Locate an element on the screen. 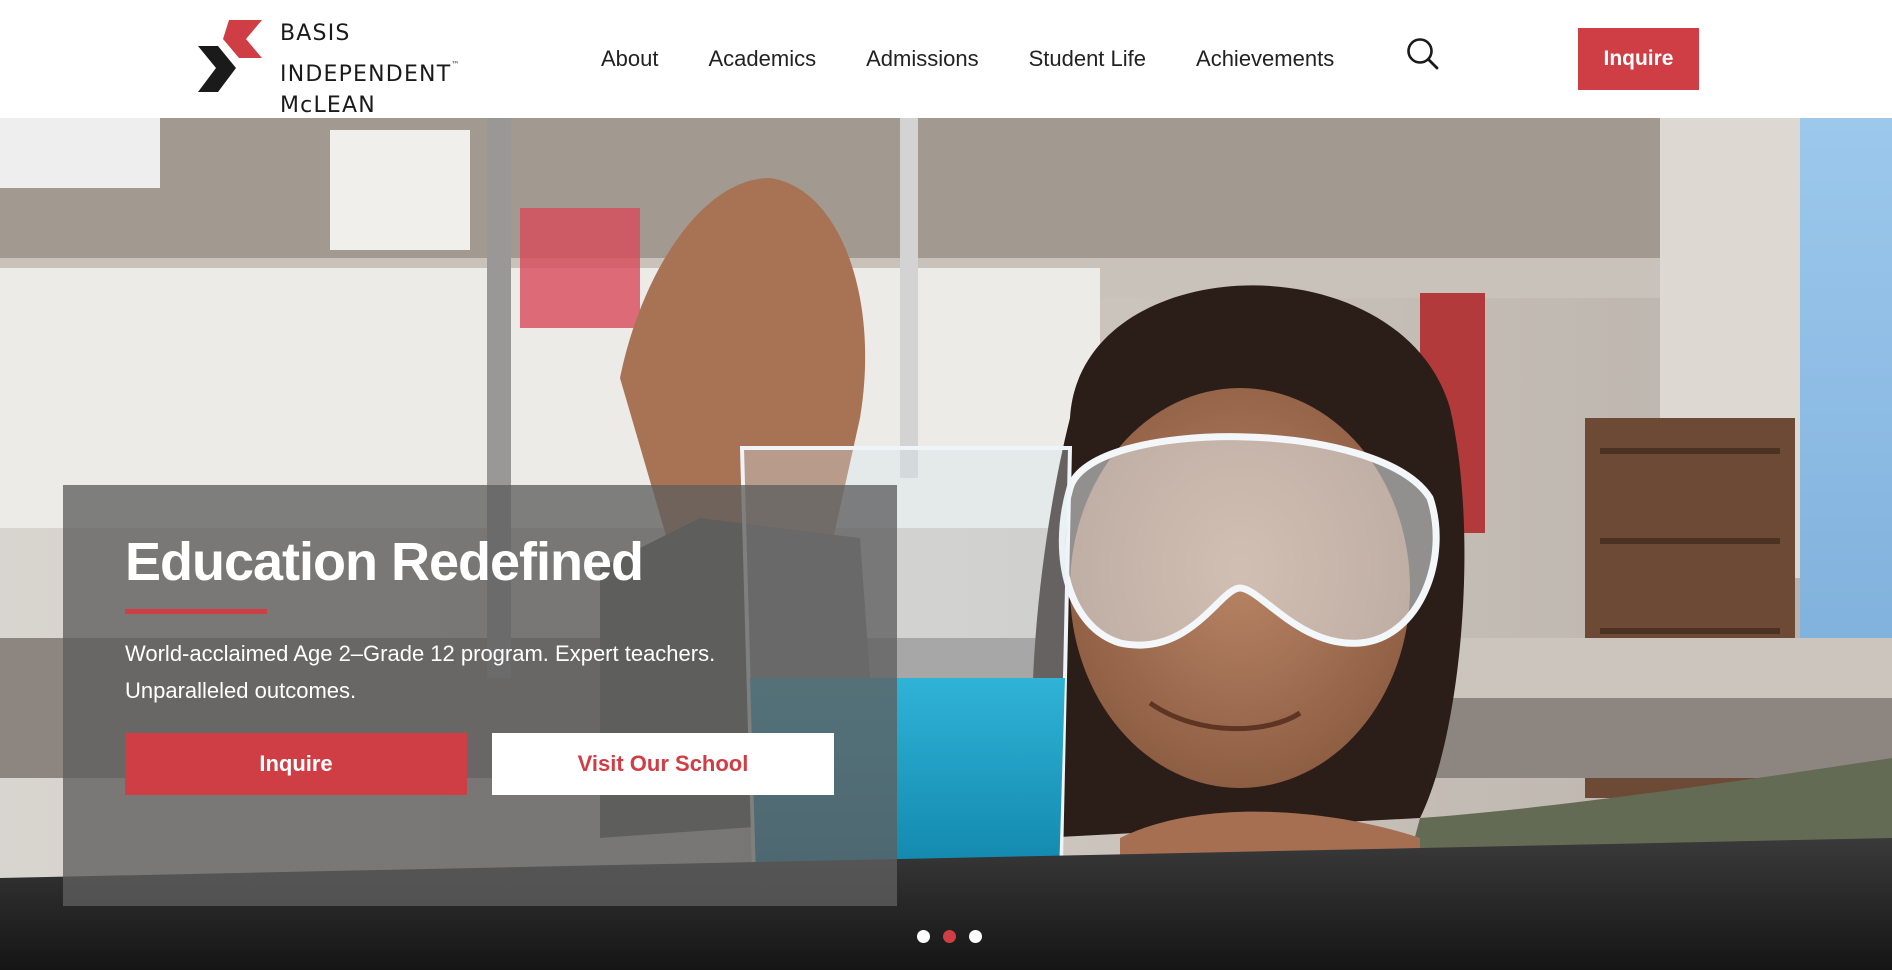 This screenshot has height=970, width=1892. nav-item-academics: Academics is located at coordinates (763, 59).